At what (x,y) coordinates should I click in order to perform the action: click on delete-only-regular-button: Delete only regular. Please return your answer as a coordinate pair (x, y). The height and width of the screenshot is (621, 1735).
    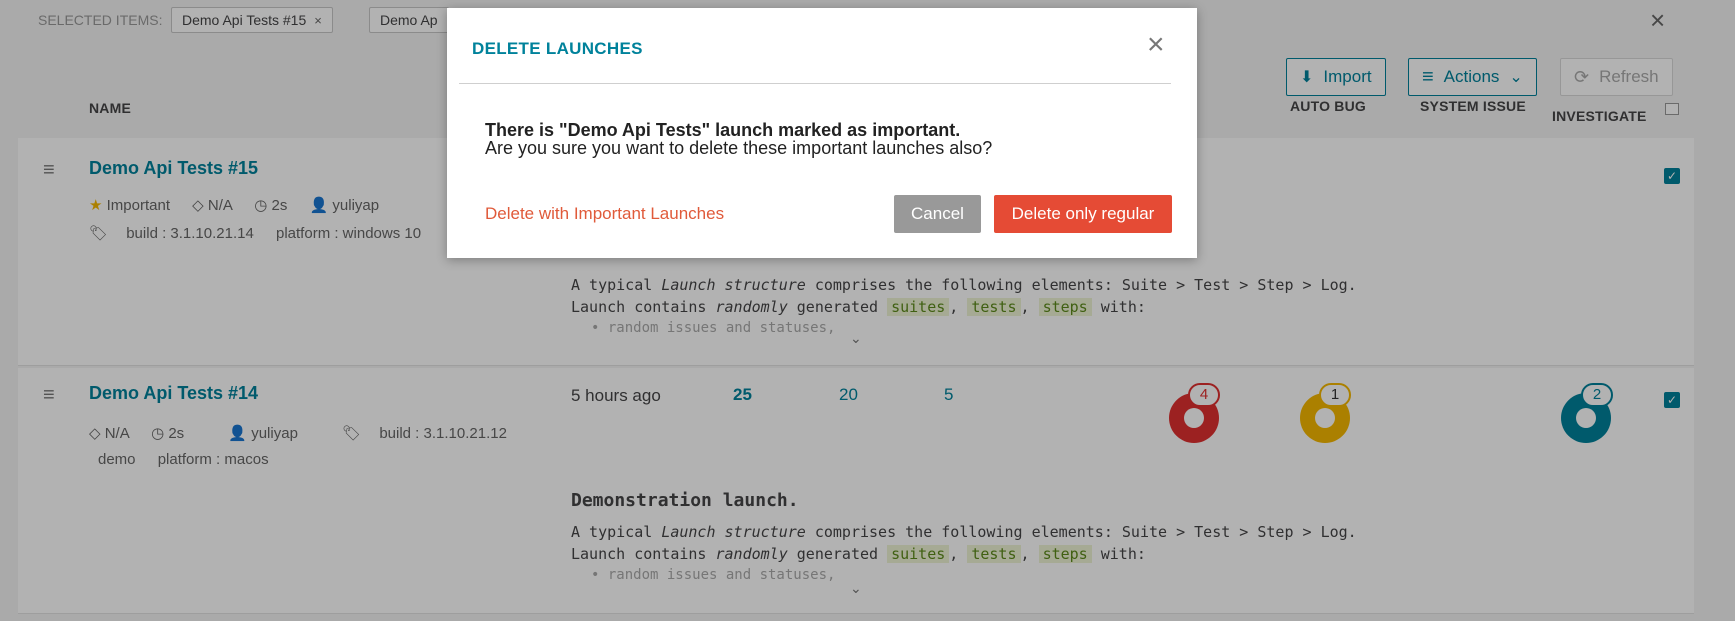
    Looking at the image, I should click on (1083, 214).